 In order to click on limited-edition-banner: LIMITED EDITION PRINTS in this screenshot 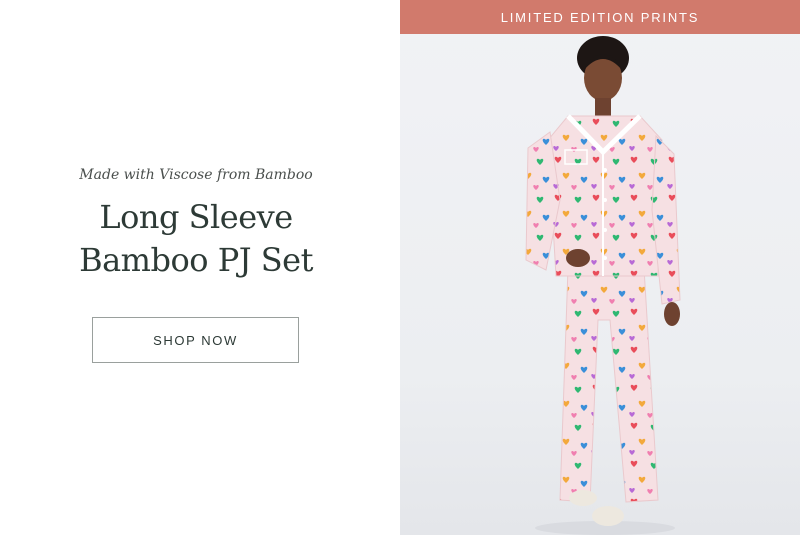, I will do `click(600, 17)`.